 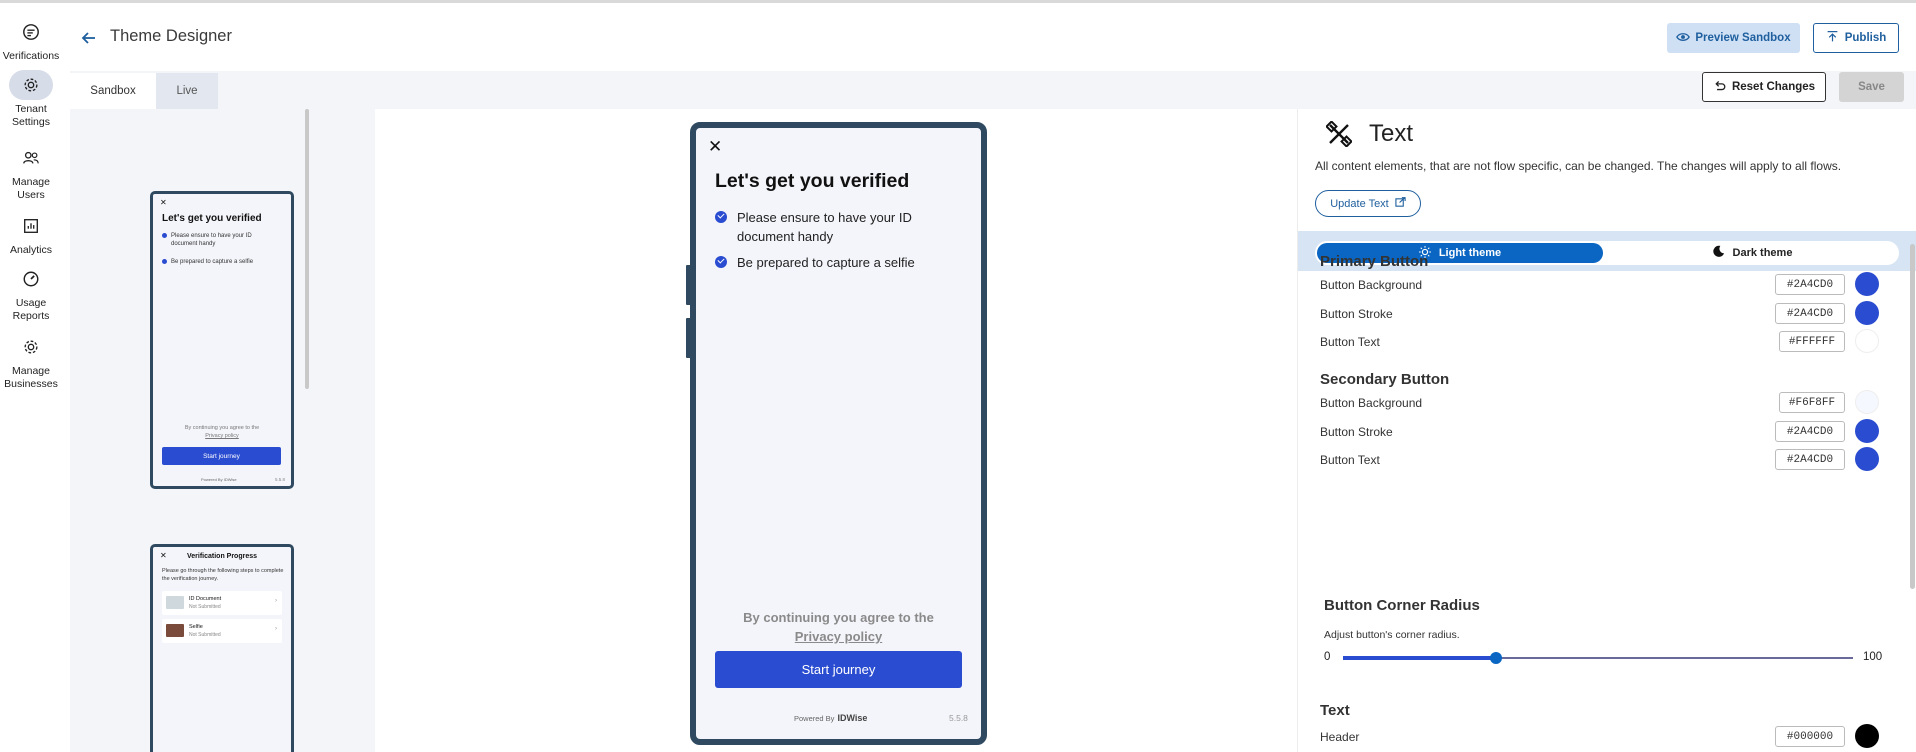 What do you see at coordinates (31, 158) in the screenshot?
I see `users-icon` at bounding box center [31, 158].